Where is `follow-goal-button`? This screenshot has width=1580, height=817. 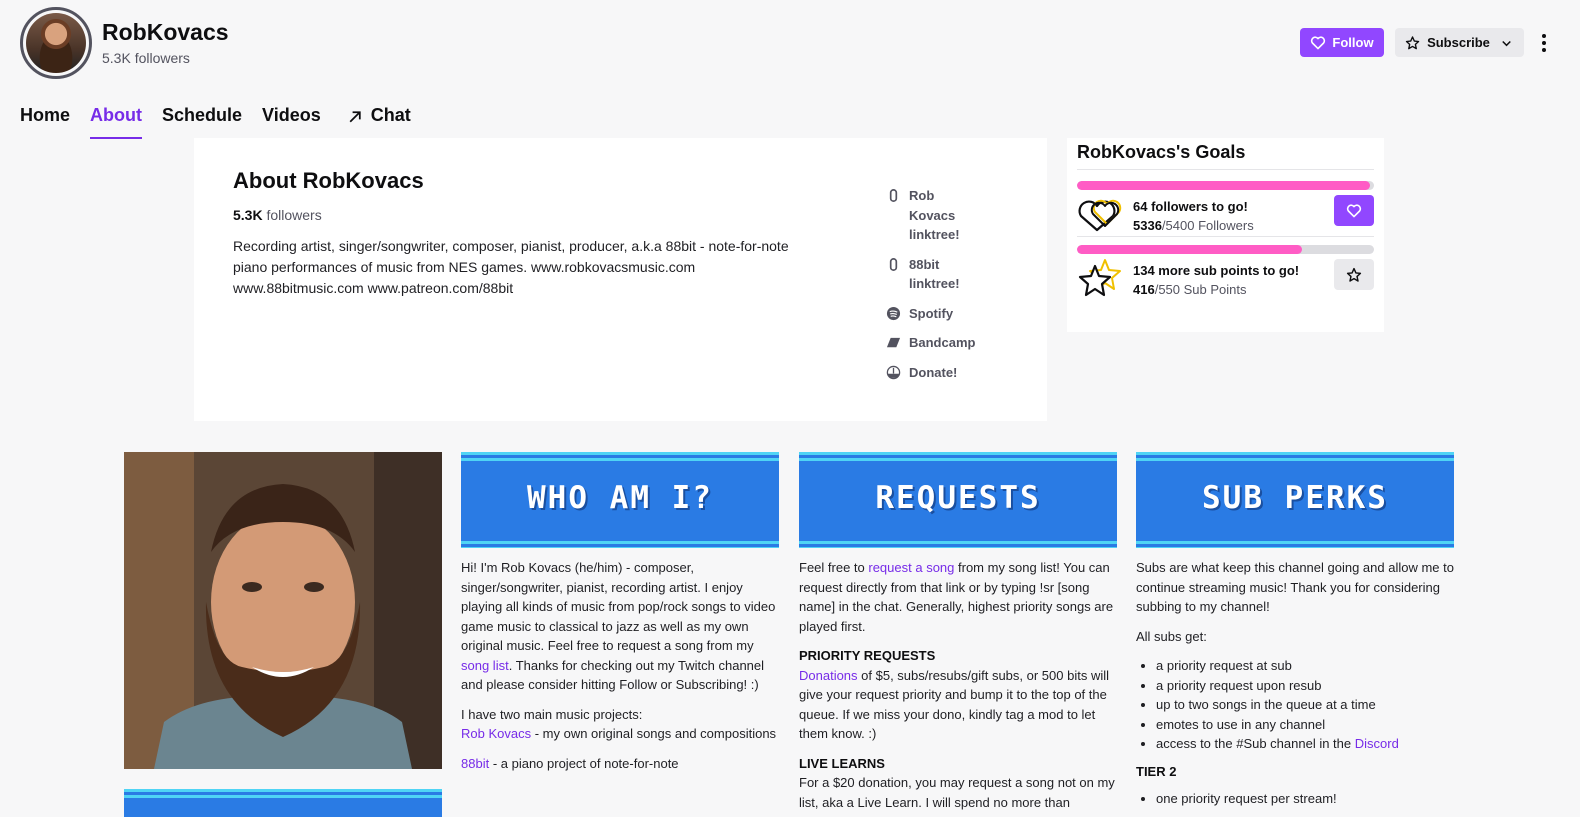
follow-goal-button is located at coordinates (1354, 210).